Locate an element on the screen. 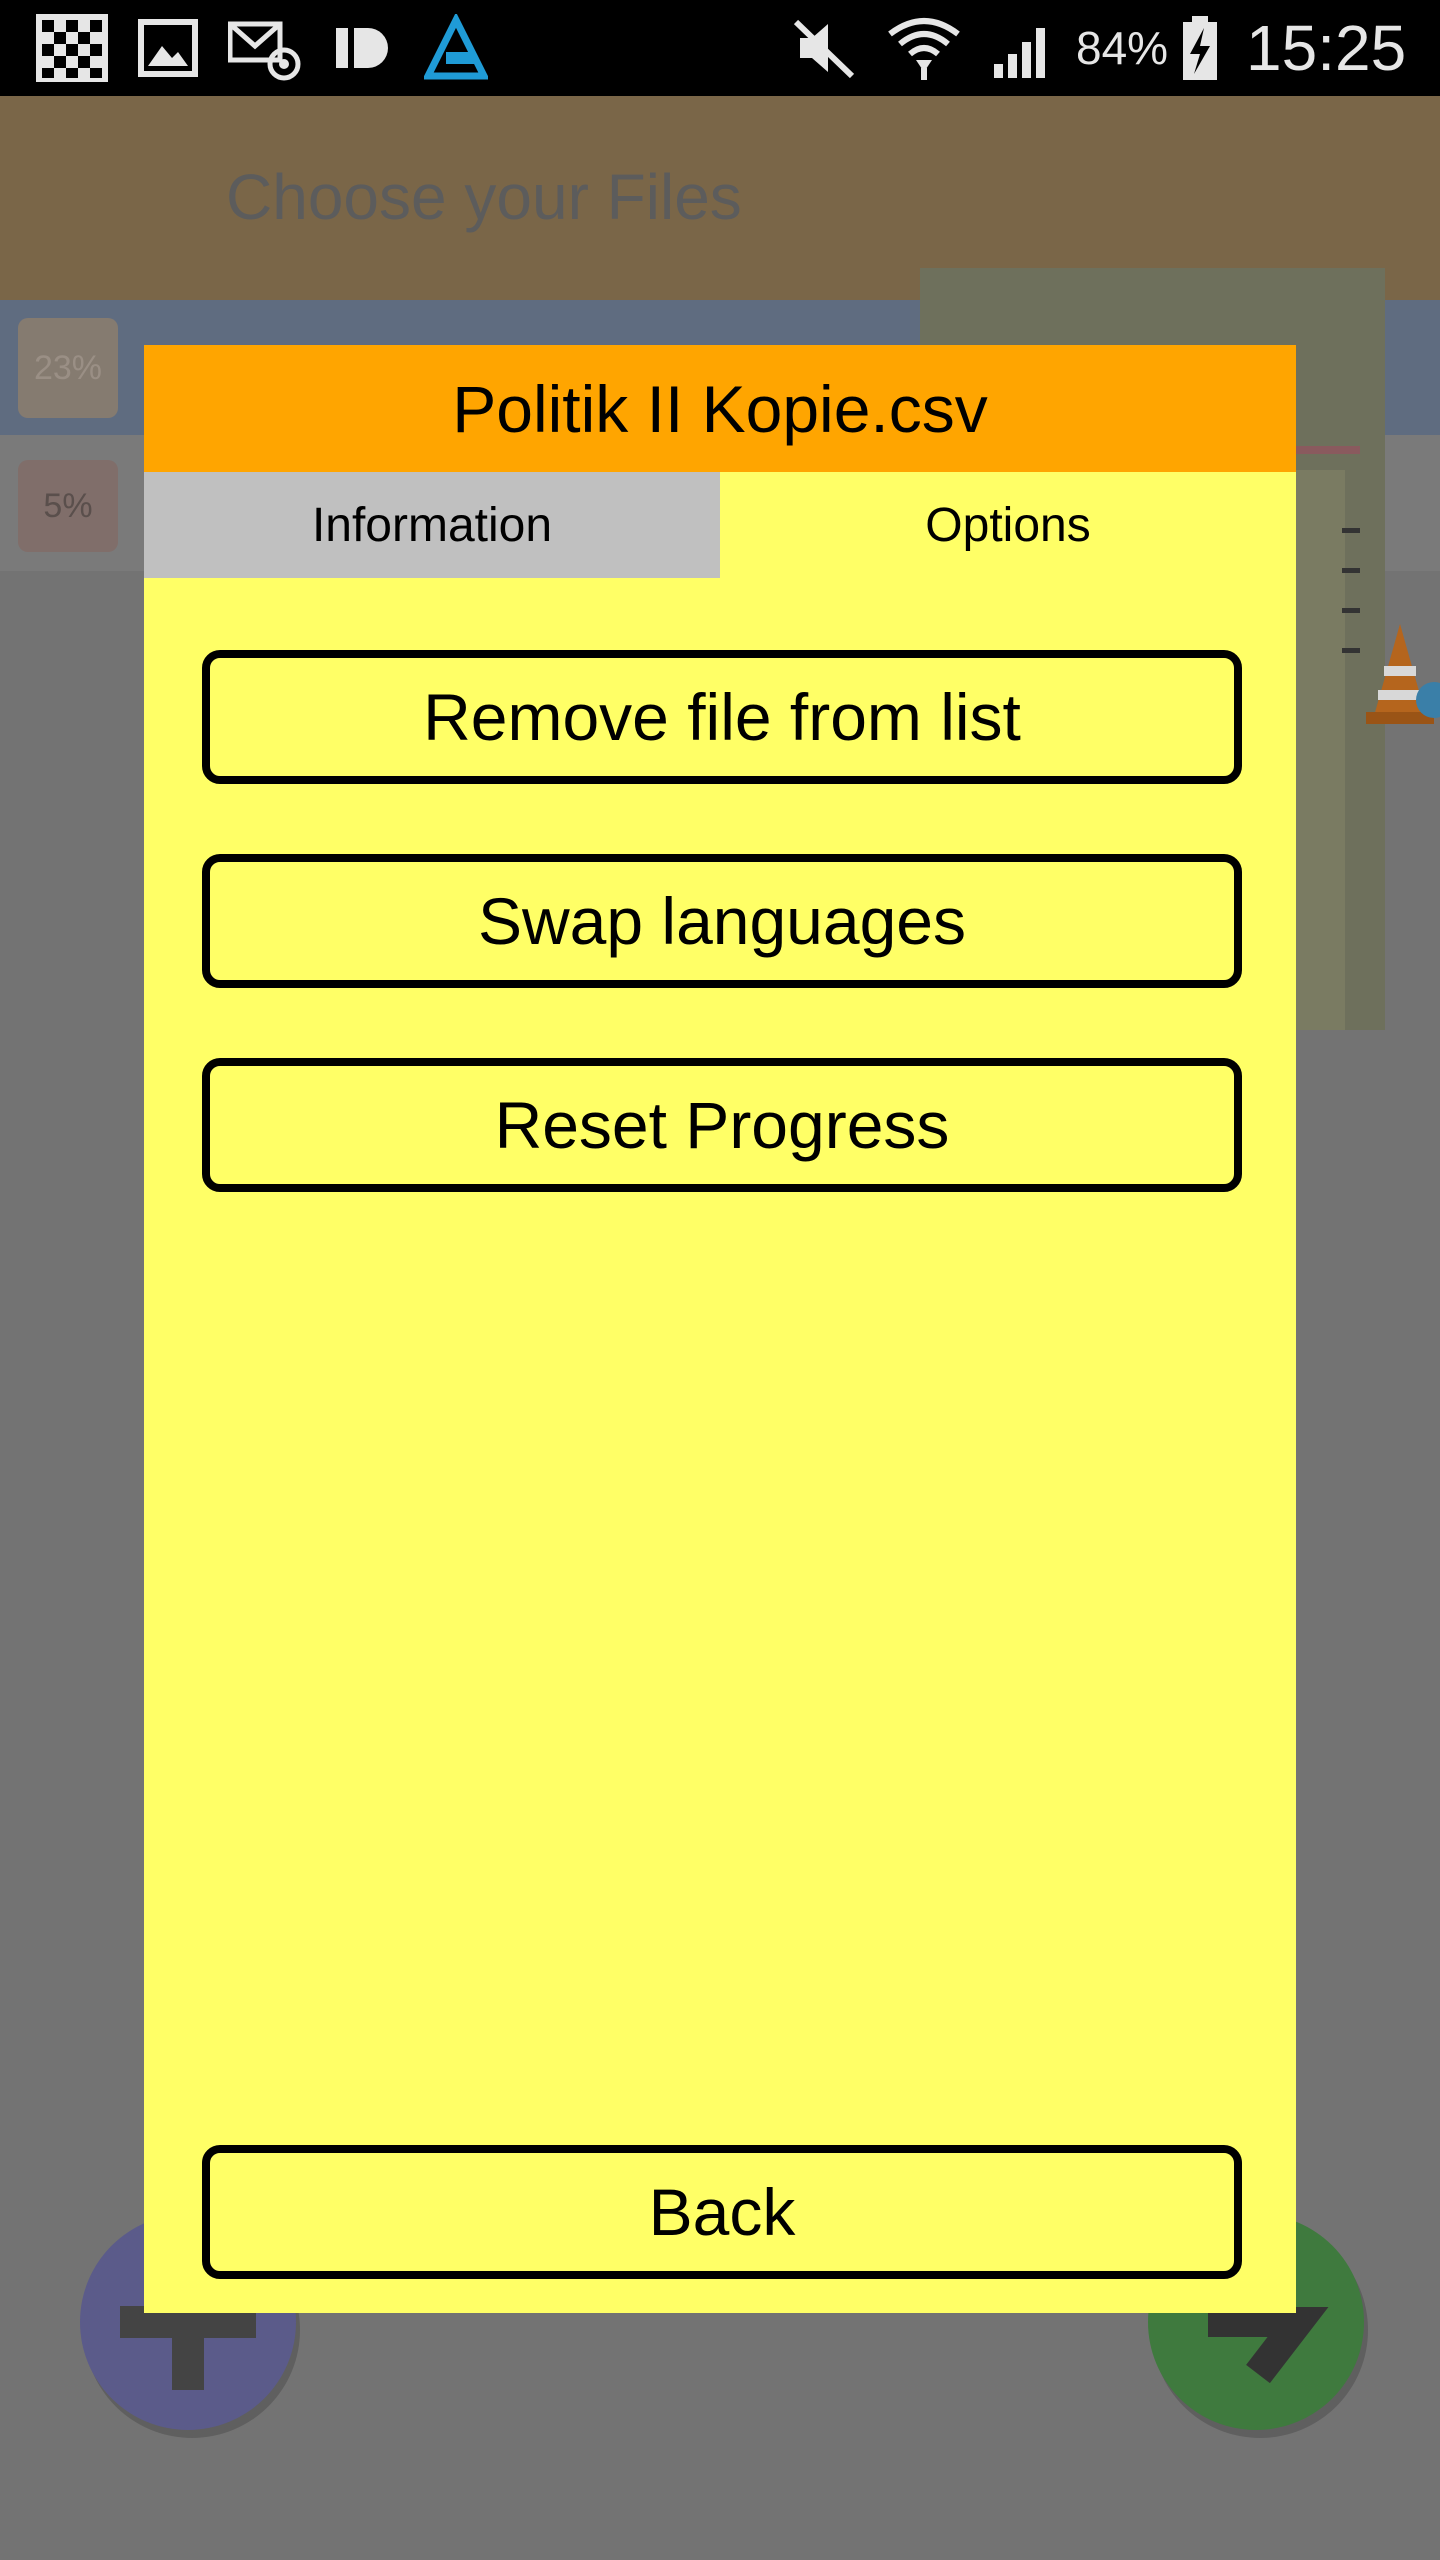 The height and width of the screenshot is (2560, 1440). page-title: Choose your Files is located at coordinates (484, 197).